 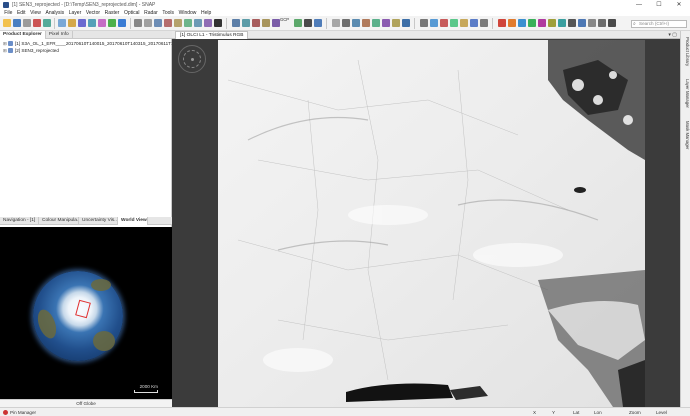 What do you see at coordinates (356, 23) in the screenshot?
I see `terrain-correction-icon` at bounding box center [356, 23].